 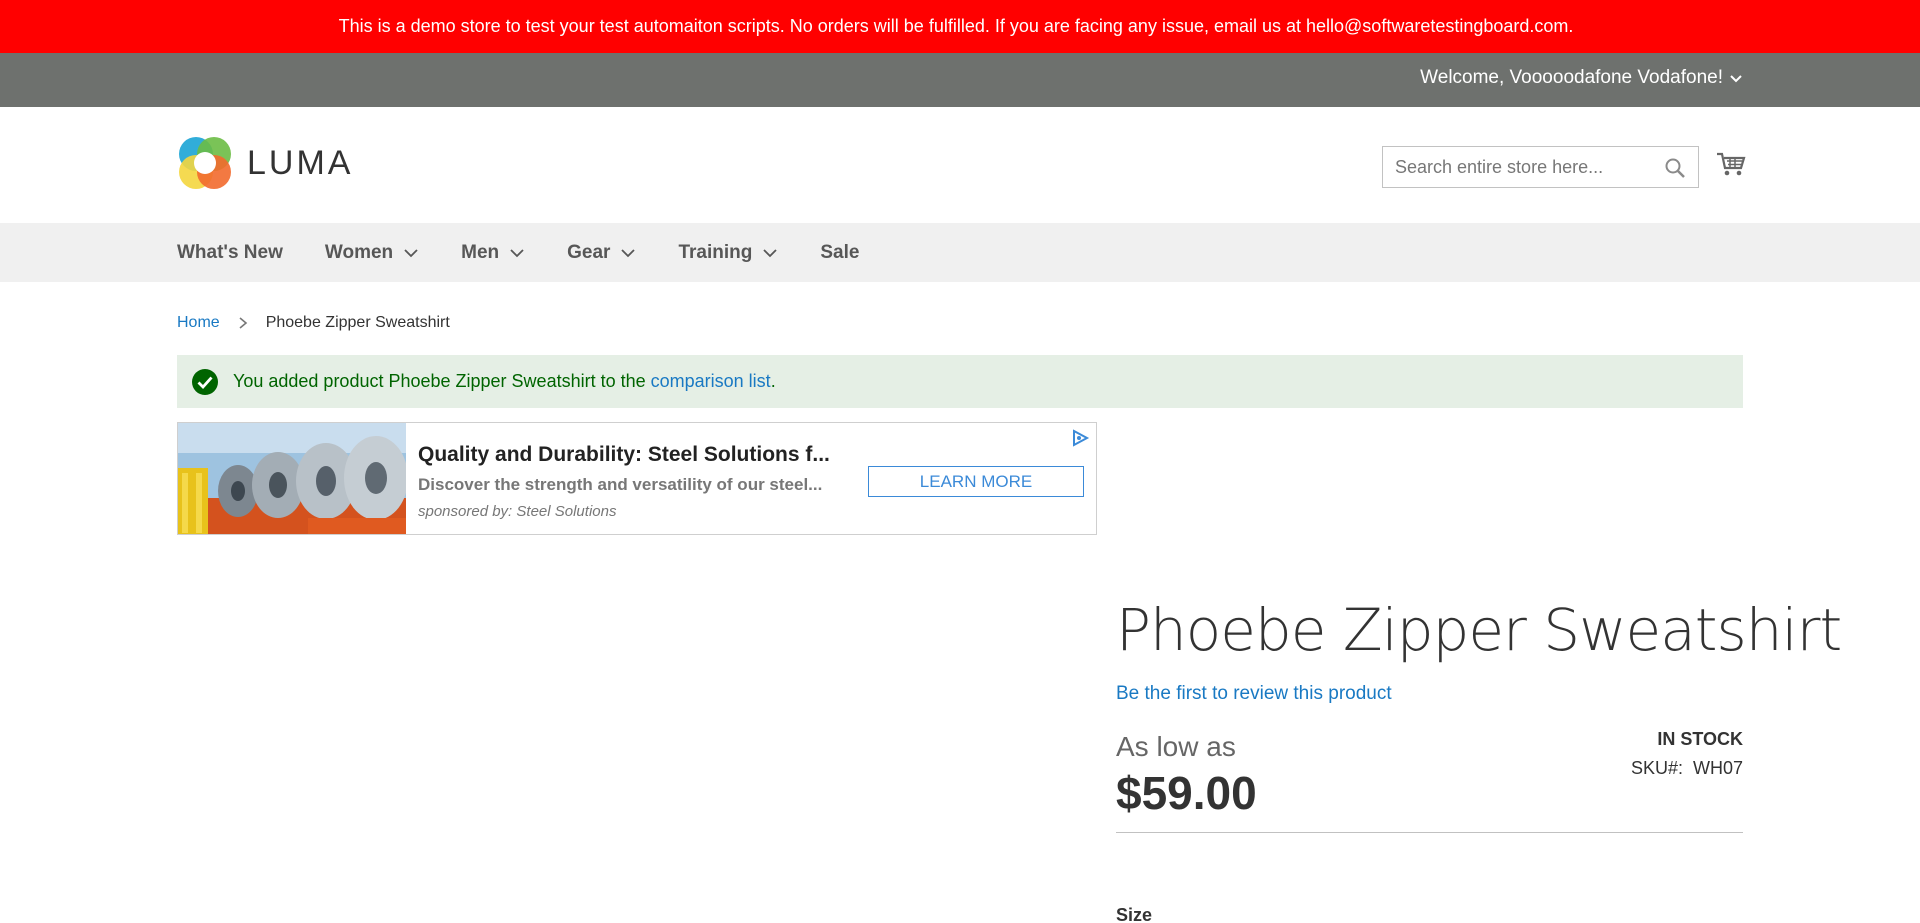 What do you see at coordinates (1687, 768) in the screenshot?
I see `product-sku: SKU#: WH07` at bounding box center [1687, 768].